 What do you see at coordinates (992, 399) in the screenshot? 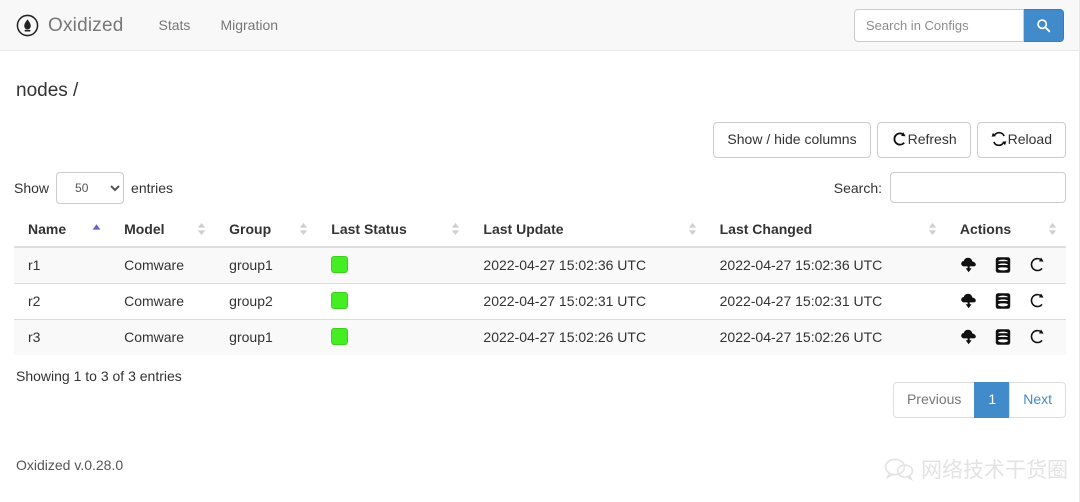
I see `pagination-page-1-button: 1` at bounding box center [992, 399].